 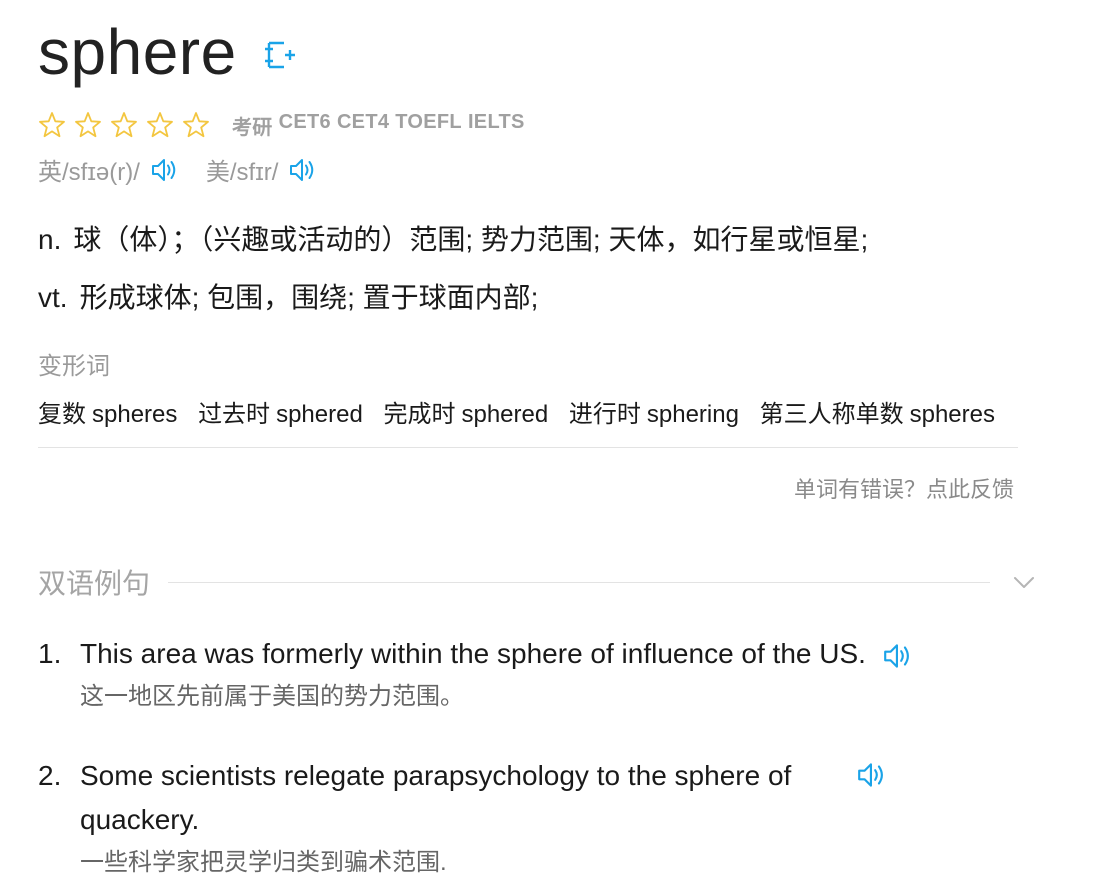 I want to click on phonetic-uk: 英/sfɪə(r)/, so click(x=109, y=169).